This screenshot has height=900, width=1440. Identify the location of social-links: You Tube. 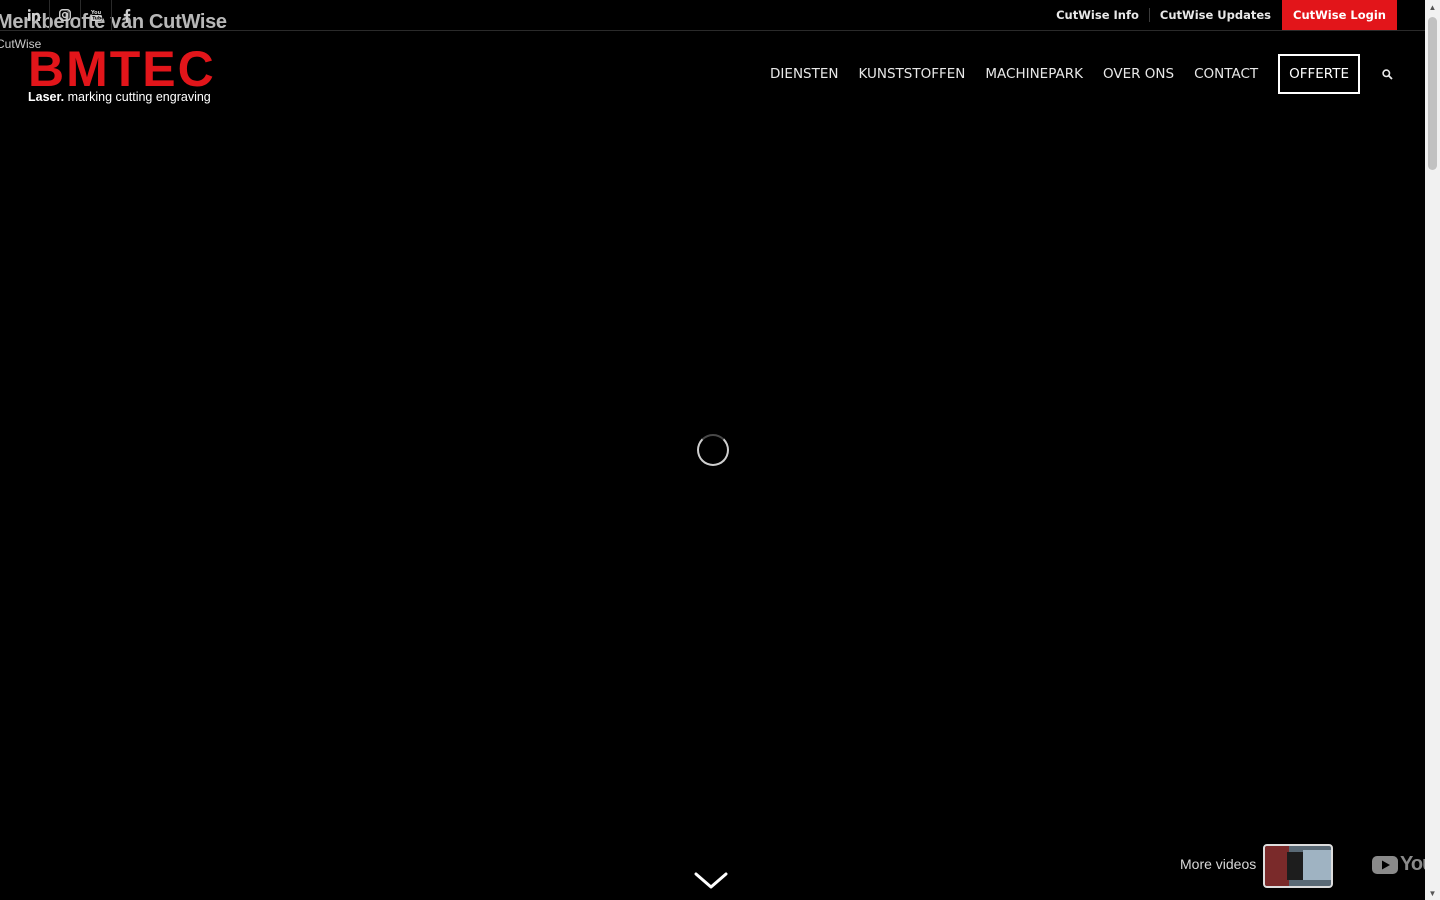
(80, 15).